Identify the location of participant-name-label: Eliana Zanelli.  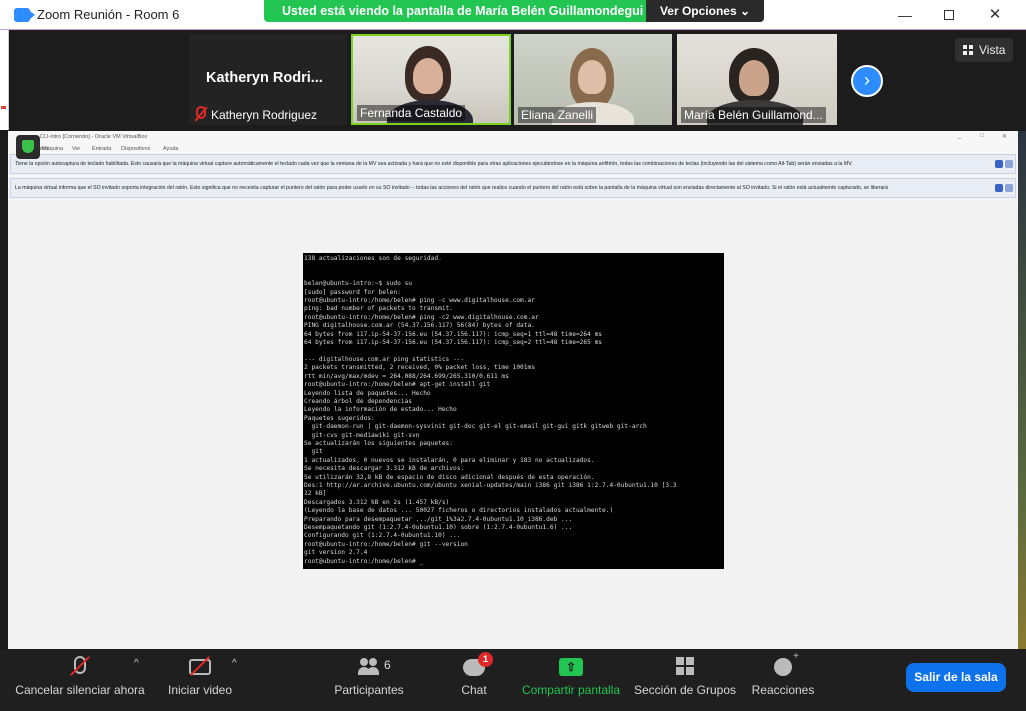
(557, 115).